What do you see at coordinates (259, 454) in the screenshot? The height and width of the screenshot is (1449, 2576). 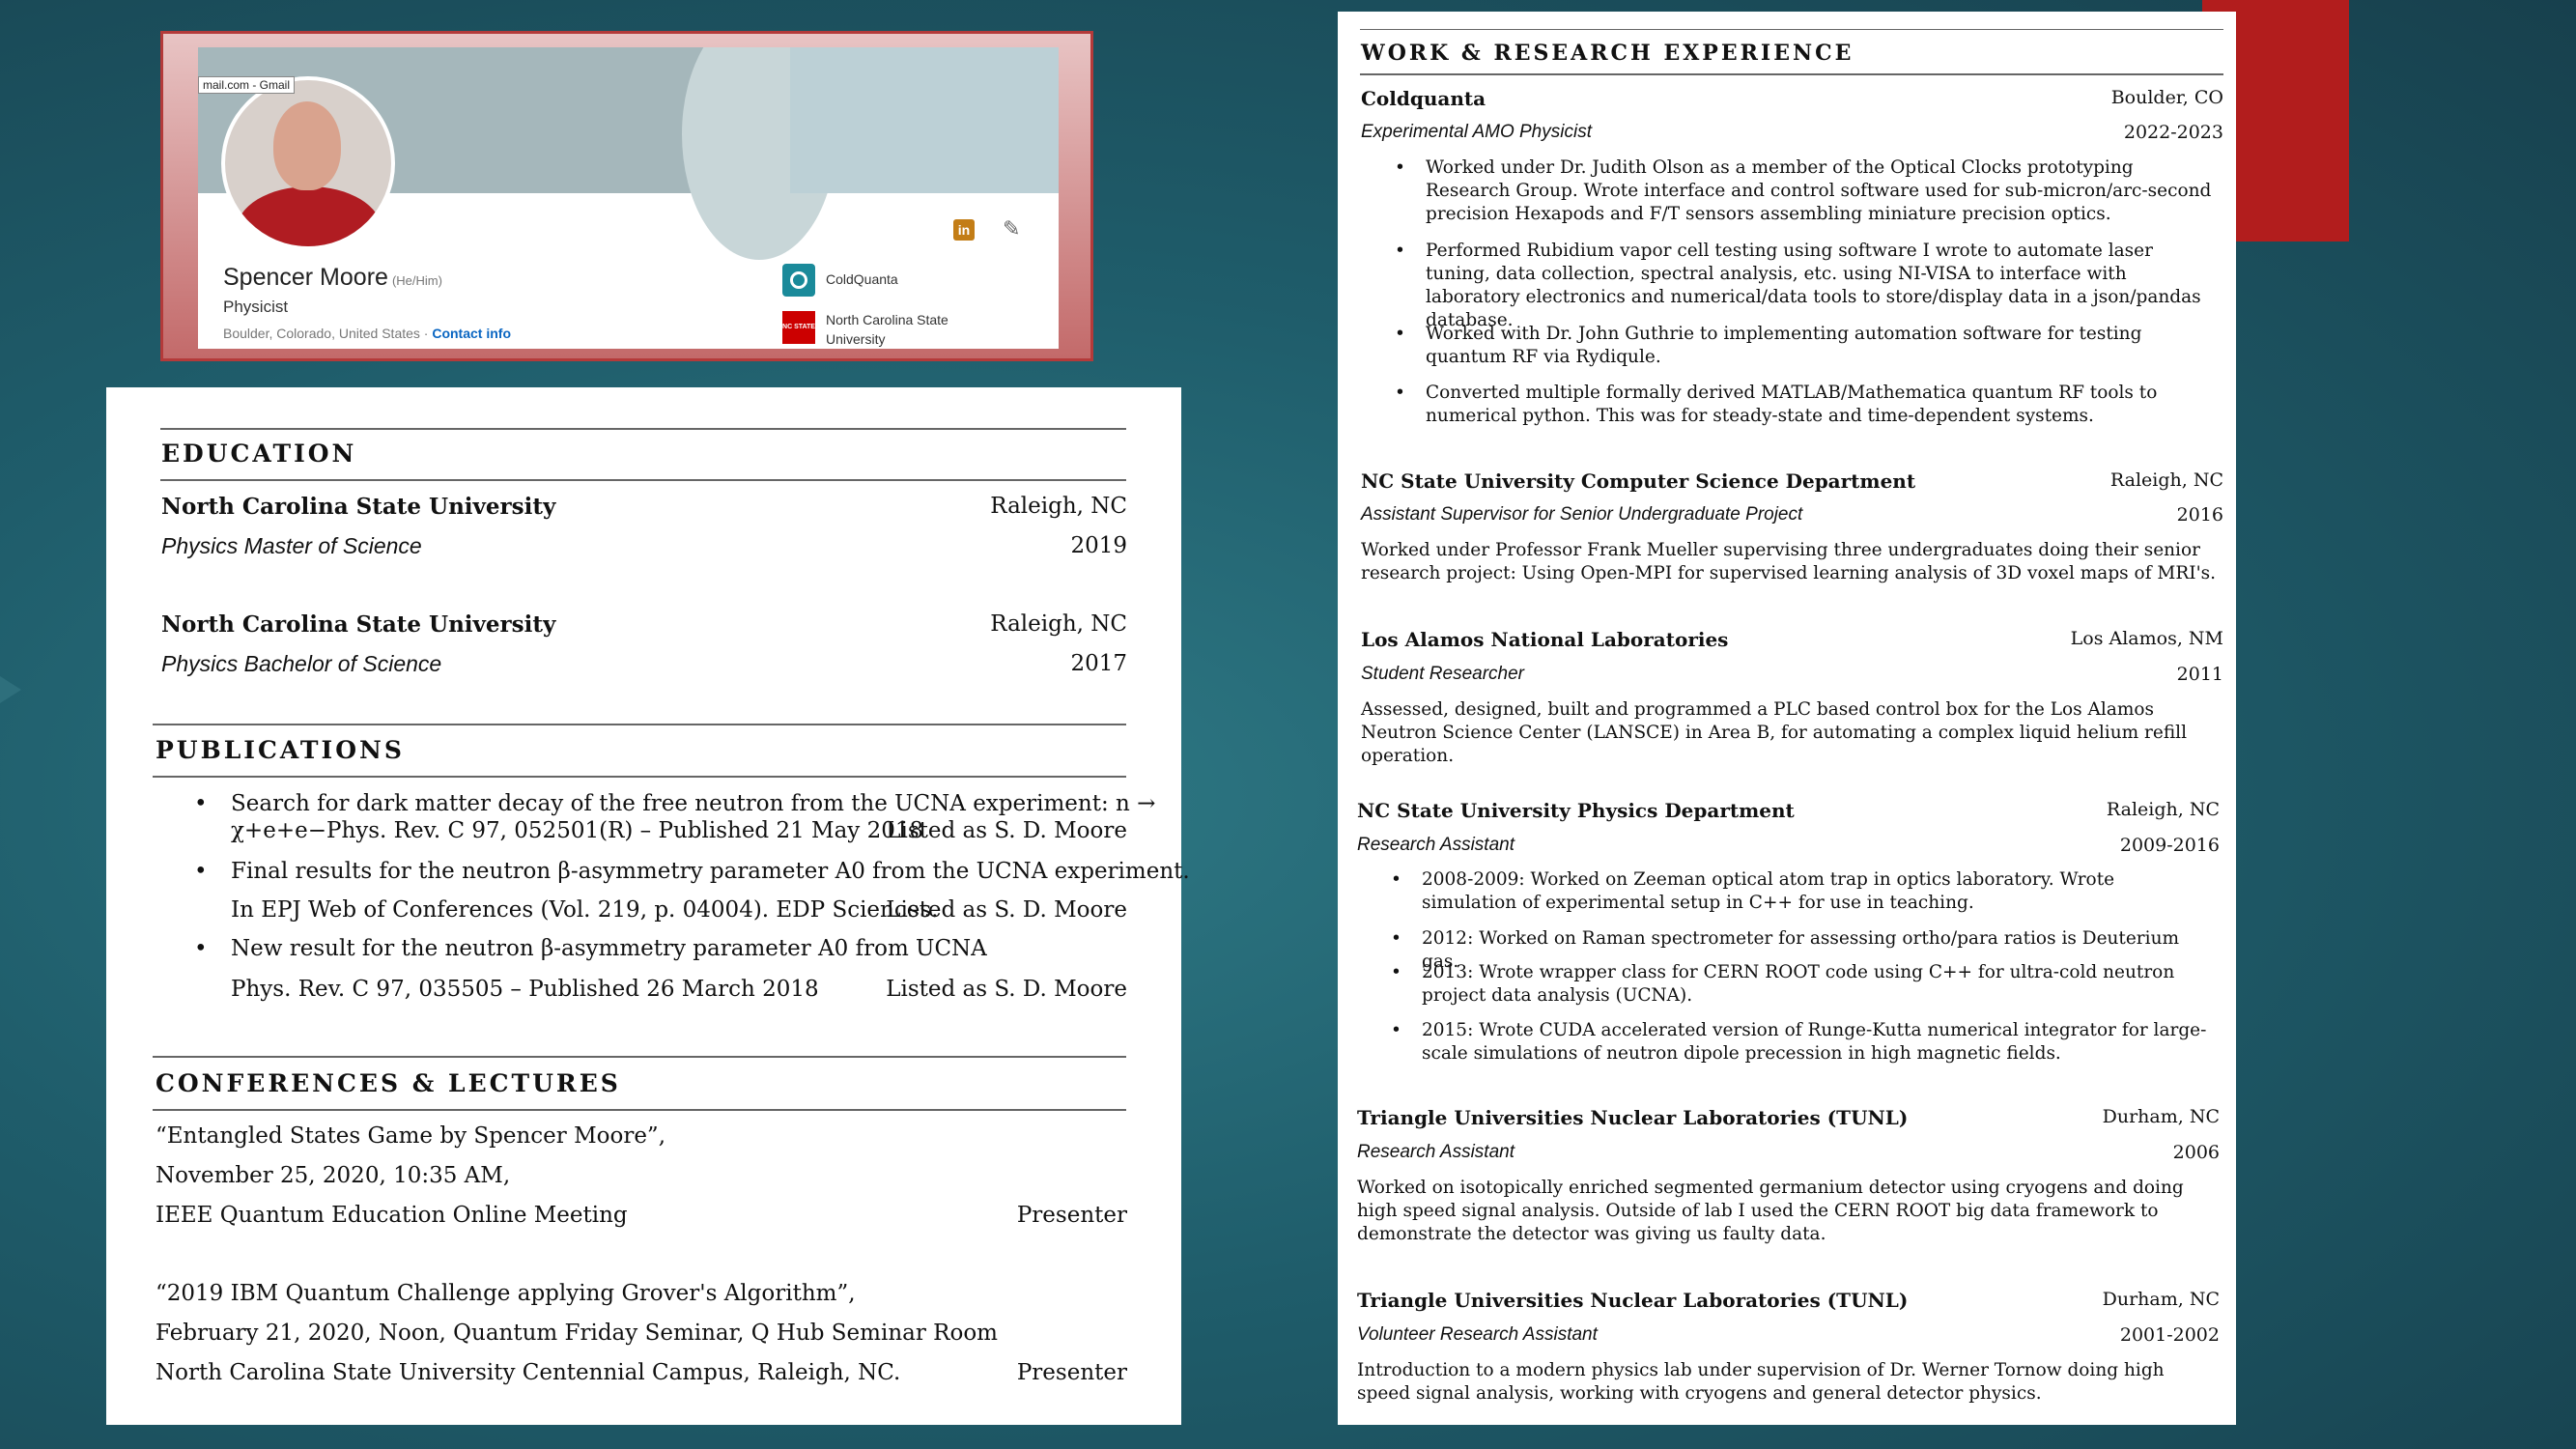 I see `education-heading: EDUCATION` at bounding box center [259, 454].